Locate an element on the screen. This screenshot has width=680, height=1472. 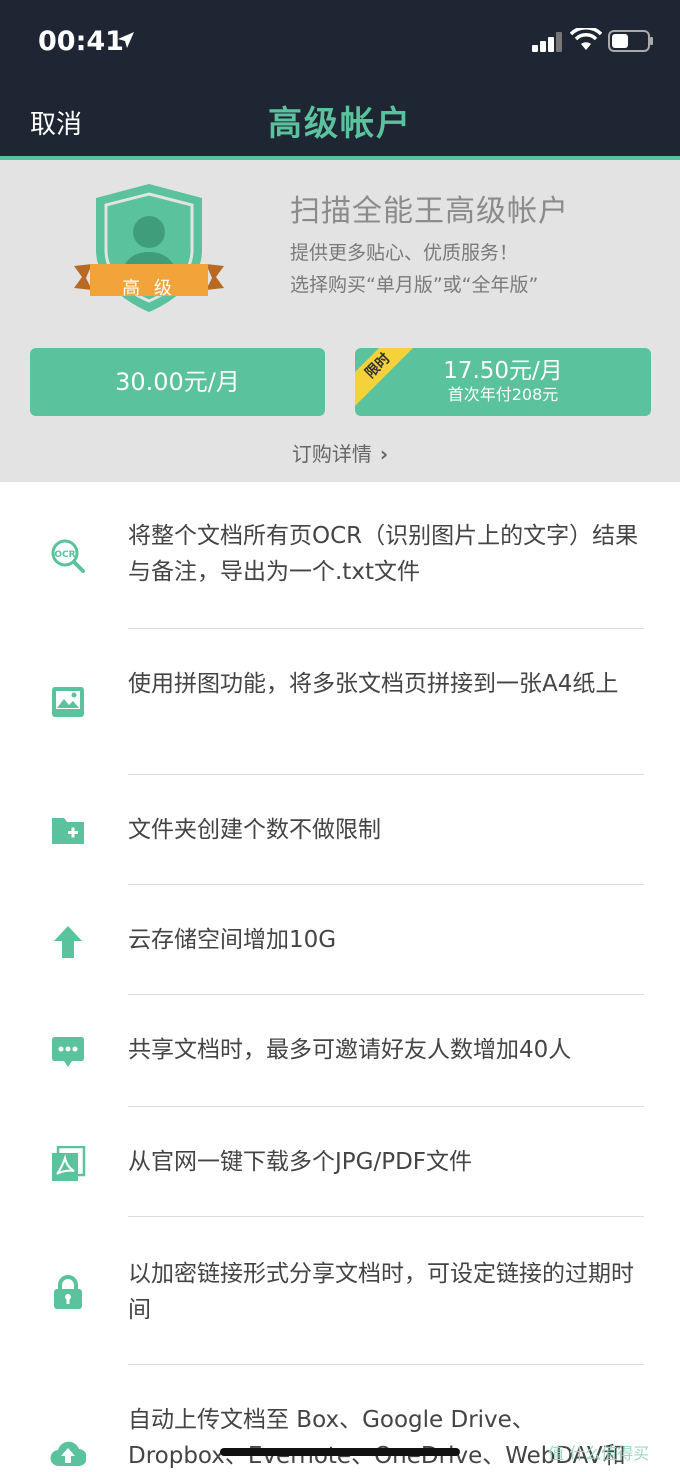
order-details-link: 订购详情 › is located at coordinates (340, 452).